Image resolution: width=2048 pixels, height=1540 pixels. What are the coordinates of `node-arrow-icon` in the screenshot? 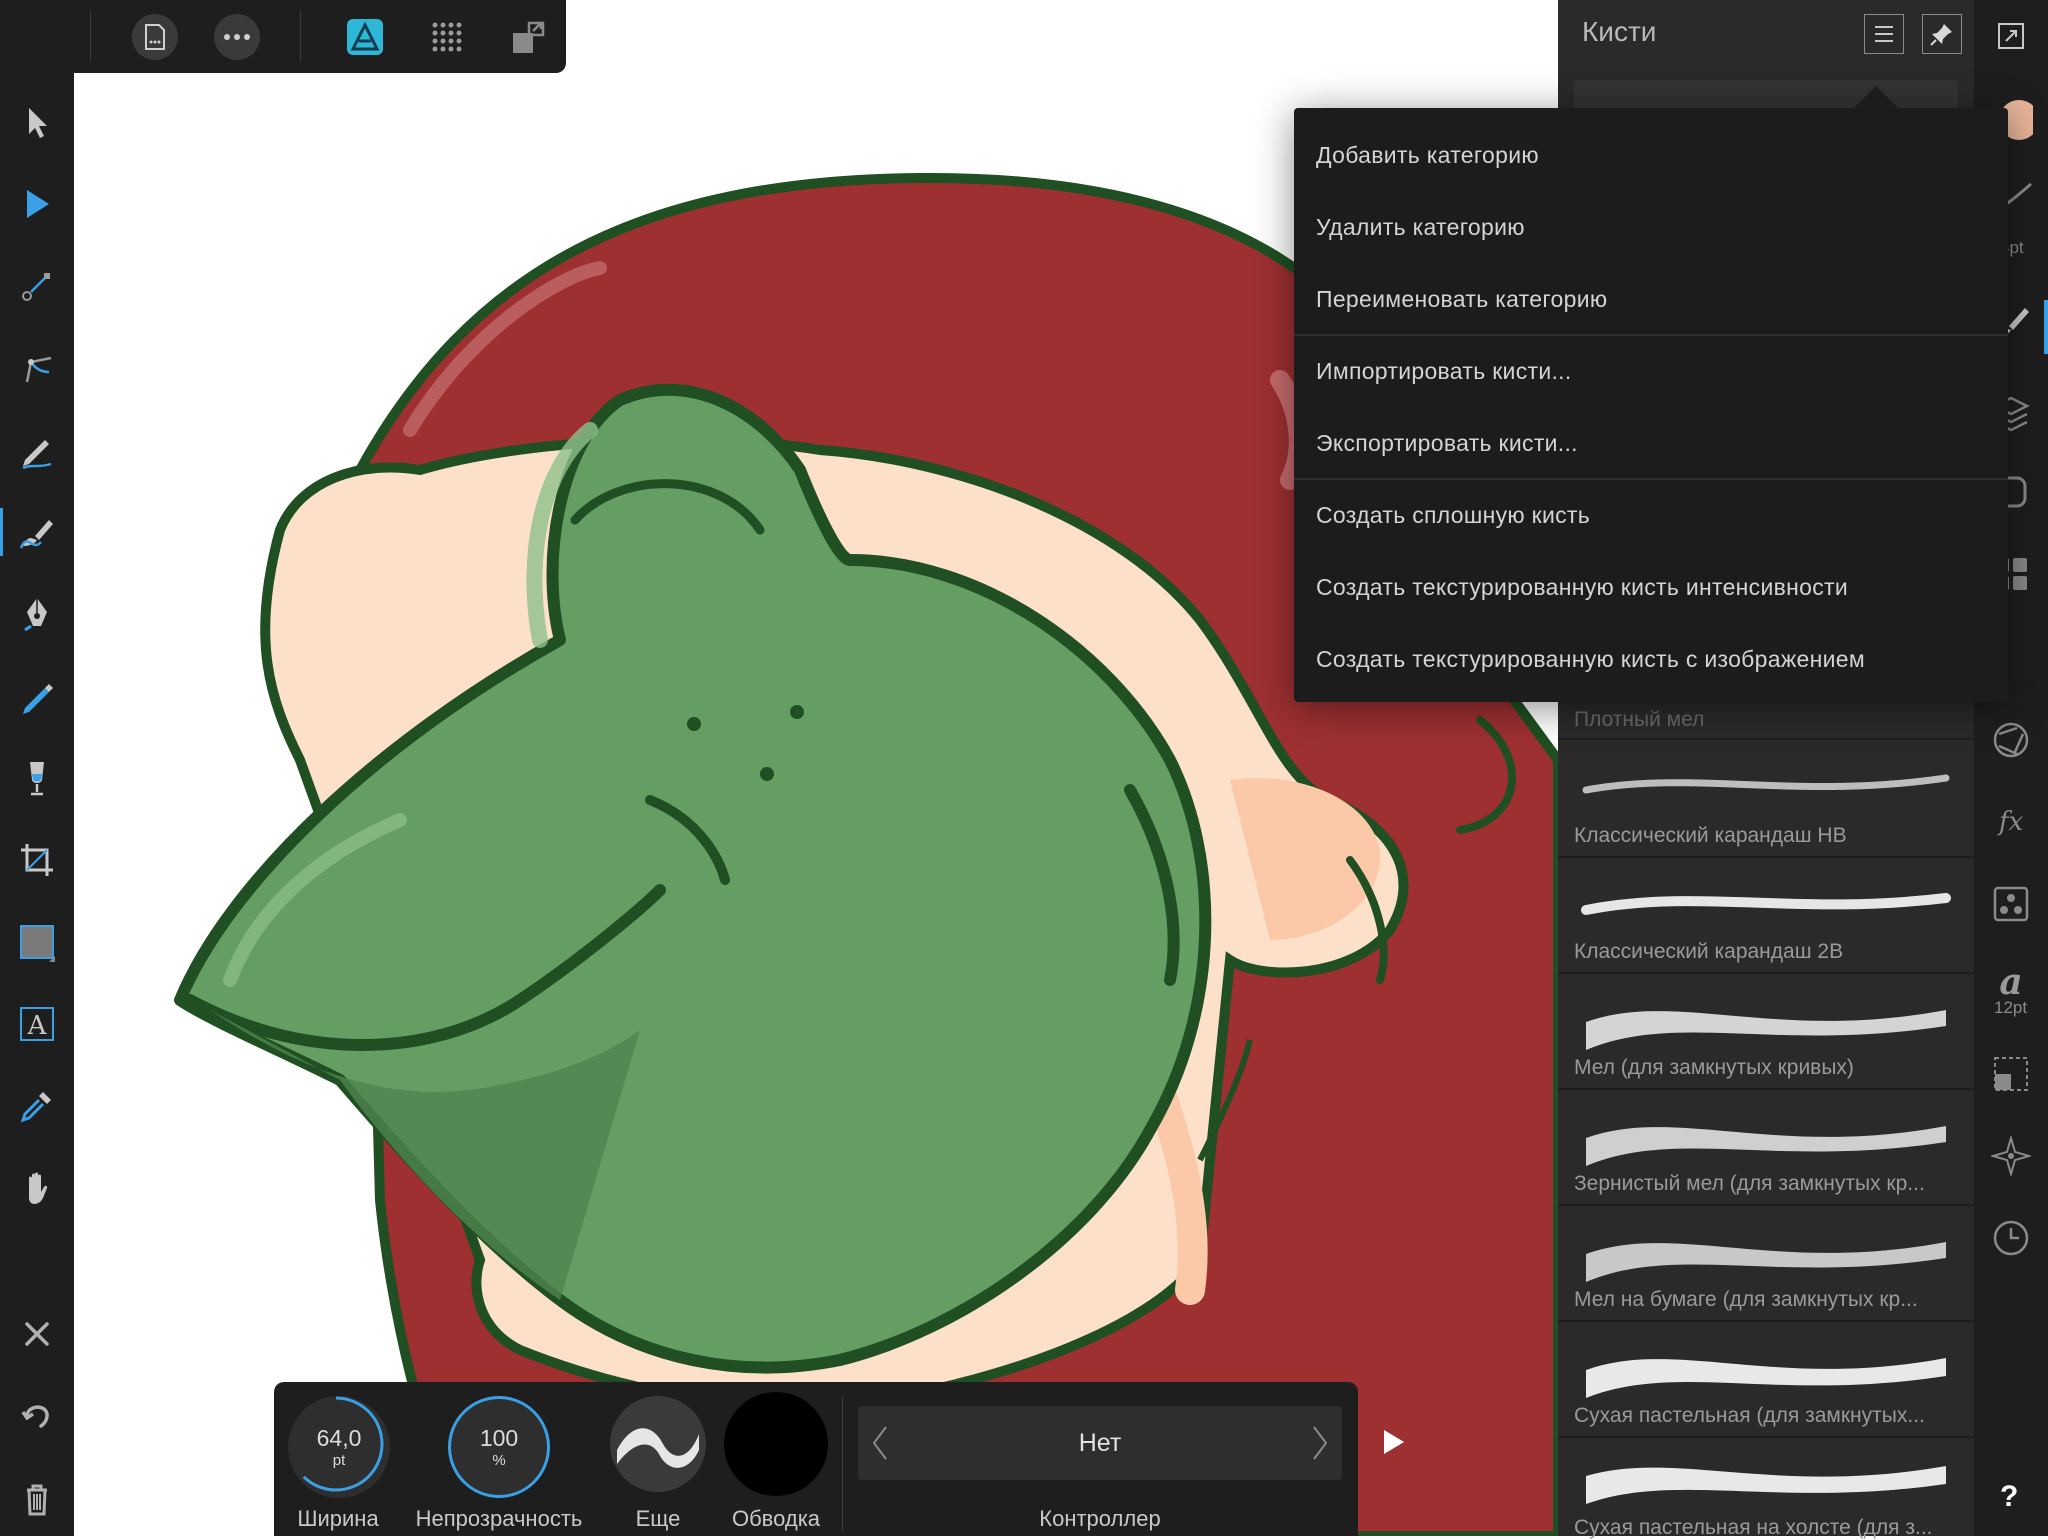 It's located at (38, 204).